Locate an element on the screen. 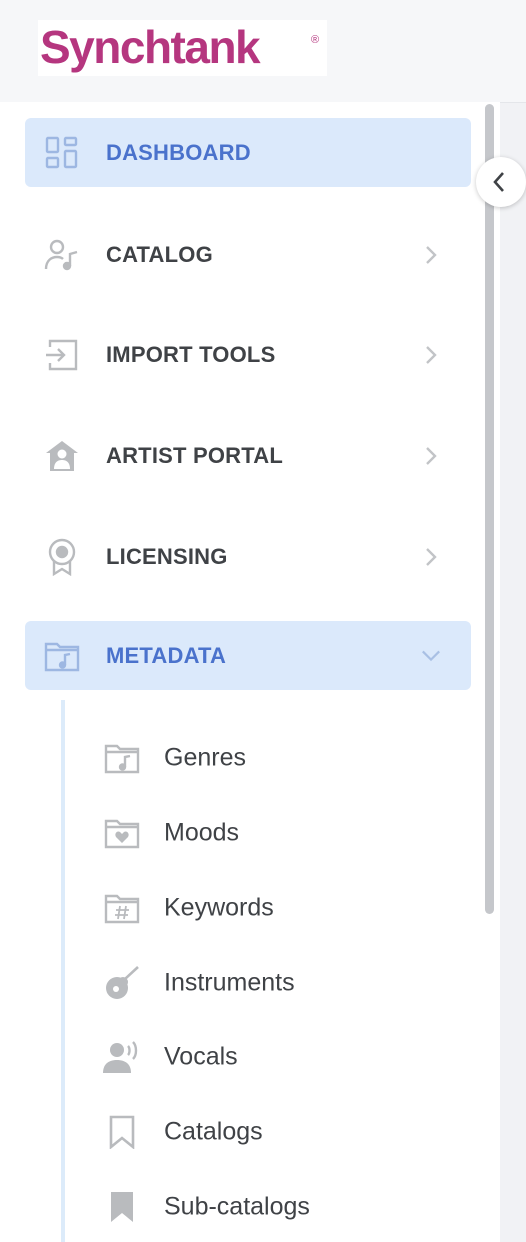  sidebar-item-dashboard: DASHBOARD is located at coordinates (248, 152).